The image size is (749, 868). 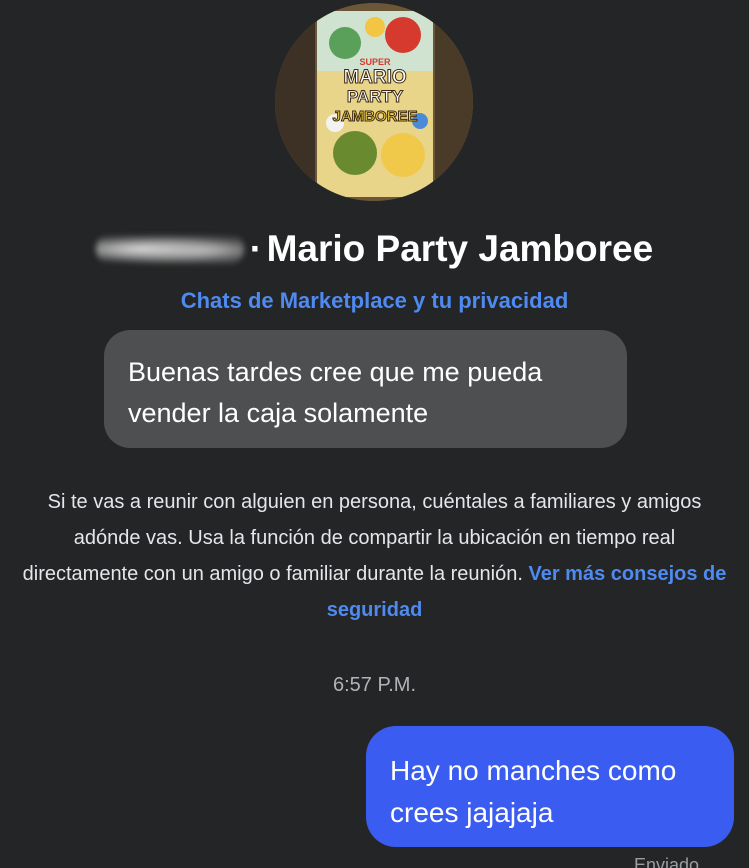 What do you see at coordinates (375, 62) in the screenshot?
I see `box-logo-super: SUPER` at bounding box center [375, 62].